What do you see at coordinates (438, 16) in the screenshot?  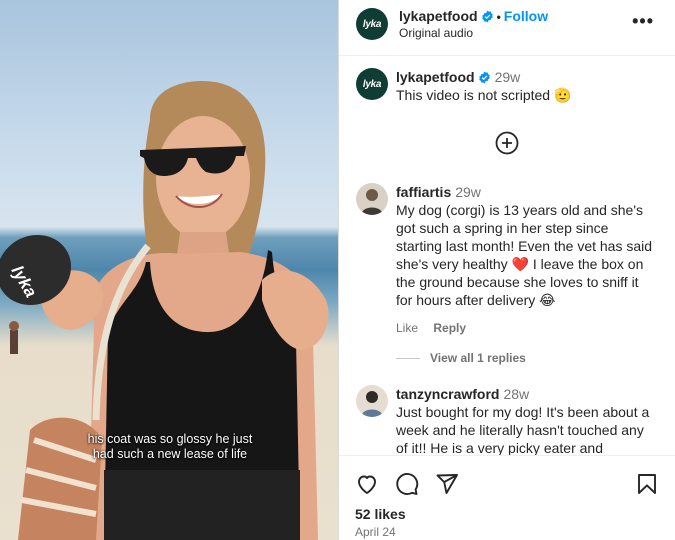 I see `author-username: lykapetfood` at bounding box center [438, 16].